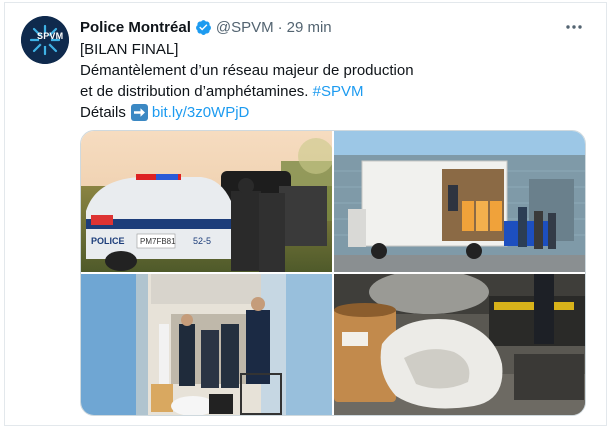 The height and width of the screenshot is (428, 611). I want to click on verified-badge-icon, so click(203, 27).